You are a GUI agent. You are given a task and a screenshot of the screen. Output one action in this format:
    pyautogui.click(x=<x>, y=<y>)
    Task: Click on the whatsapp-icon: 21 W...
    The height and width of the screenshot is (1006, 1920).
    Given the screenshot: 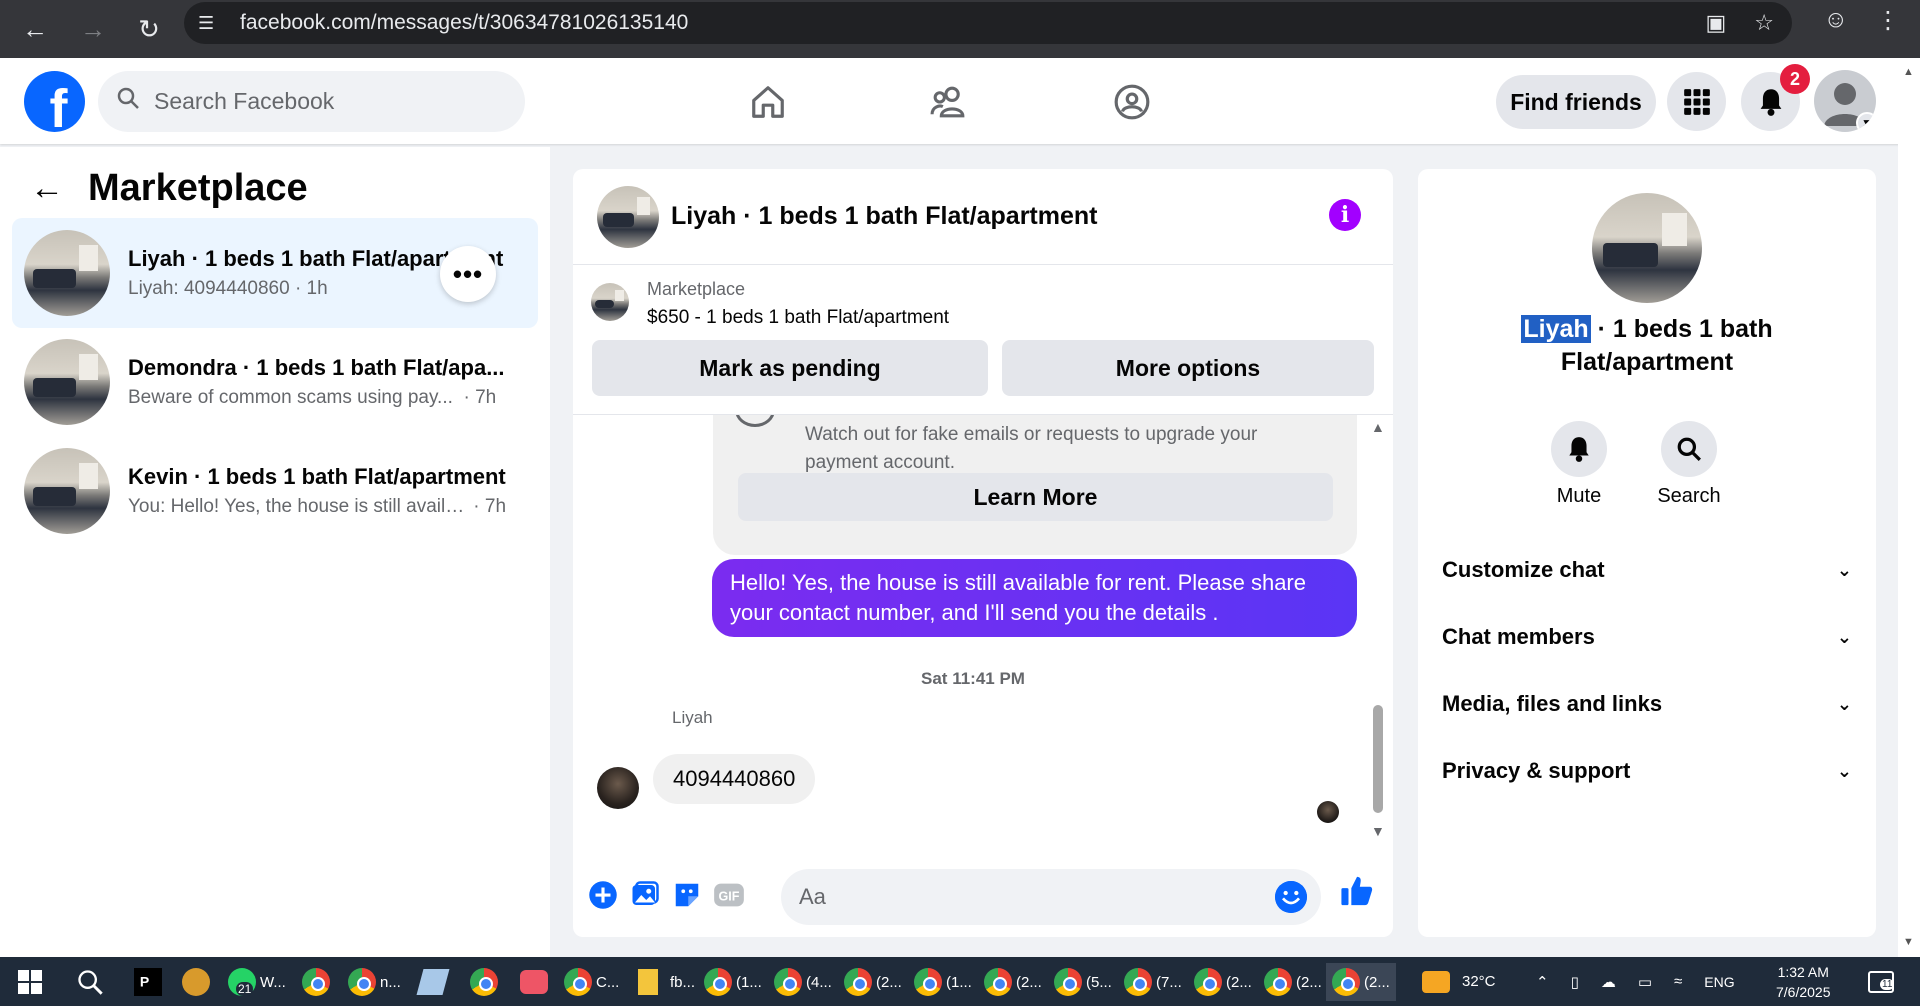 What is the action you would take?
    pyautogui.click(x=257, y=982)
    